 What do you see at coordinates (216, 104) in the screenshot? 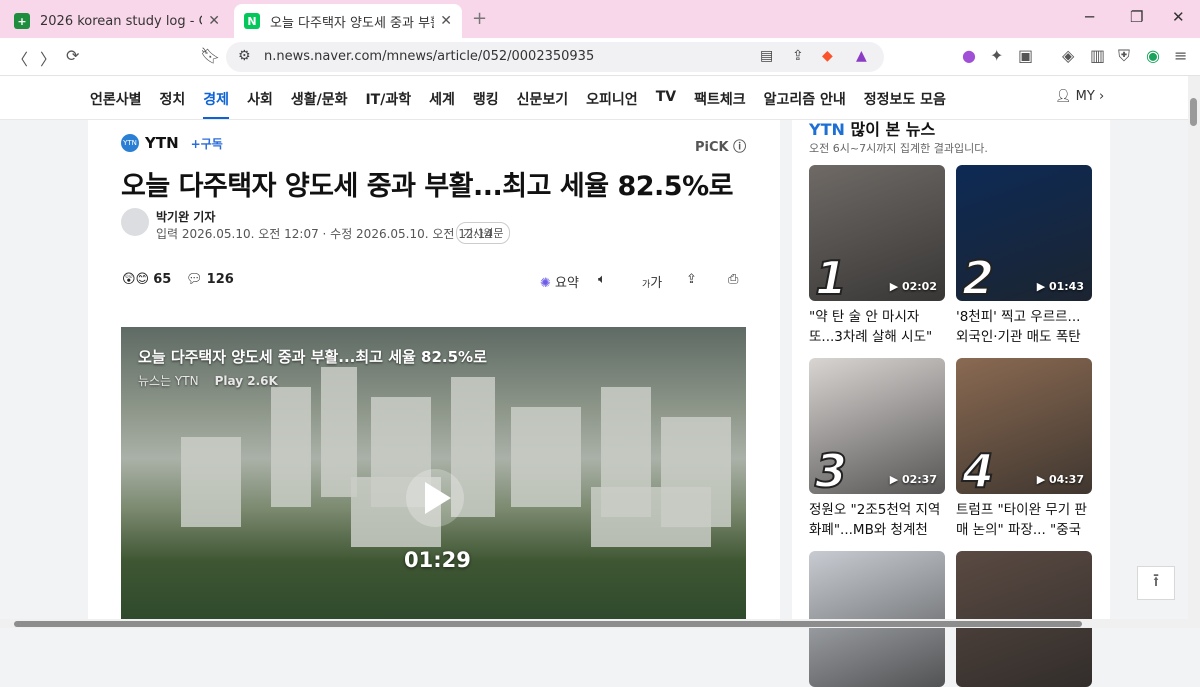
I see `nav-item: 경제` at bounding box center [216, 104].